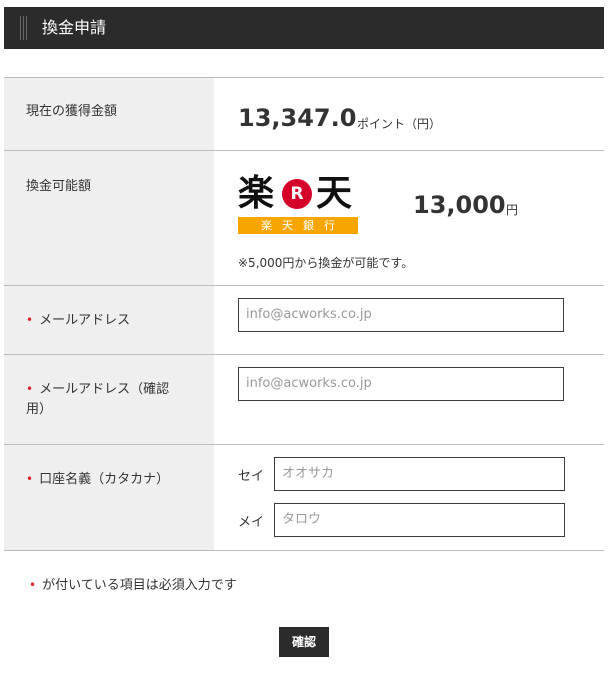 Image resolution: width=612 pixels, height=673 pixels. I want to click on rakuten-bank-logo: 楽 R 天 楽天銀行, so click(298, 203).